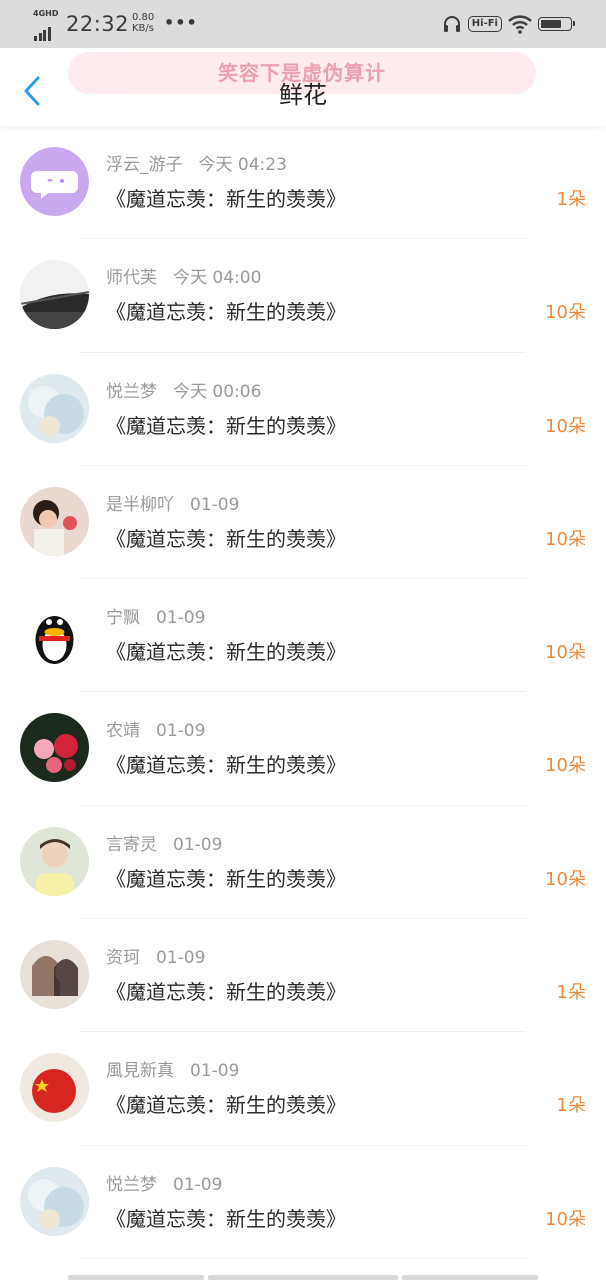 The image size is (606, 1280). I want to click on gift-time: 今天 04:23, so click(242, 165).